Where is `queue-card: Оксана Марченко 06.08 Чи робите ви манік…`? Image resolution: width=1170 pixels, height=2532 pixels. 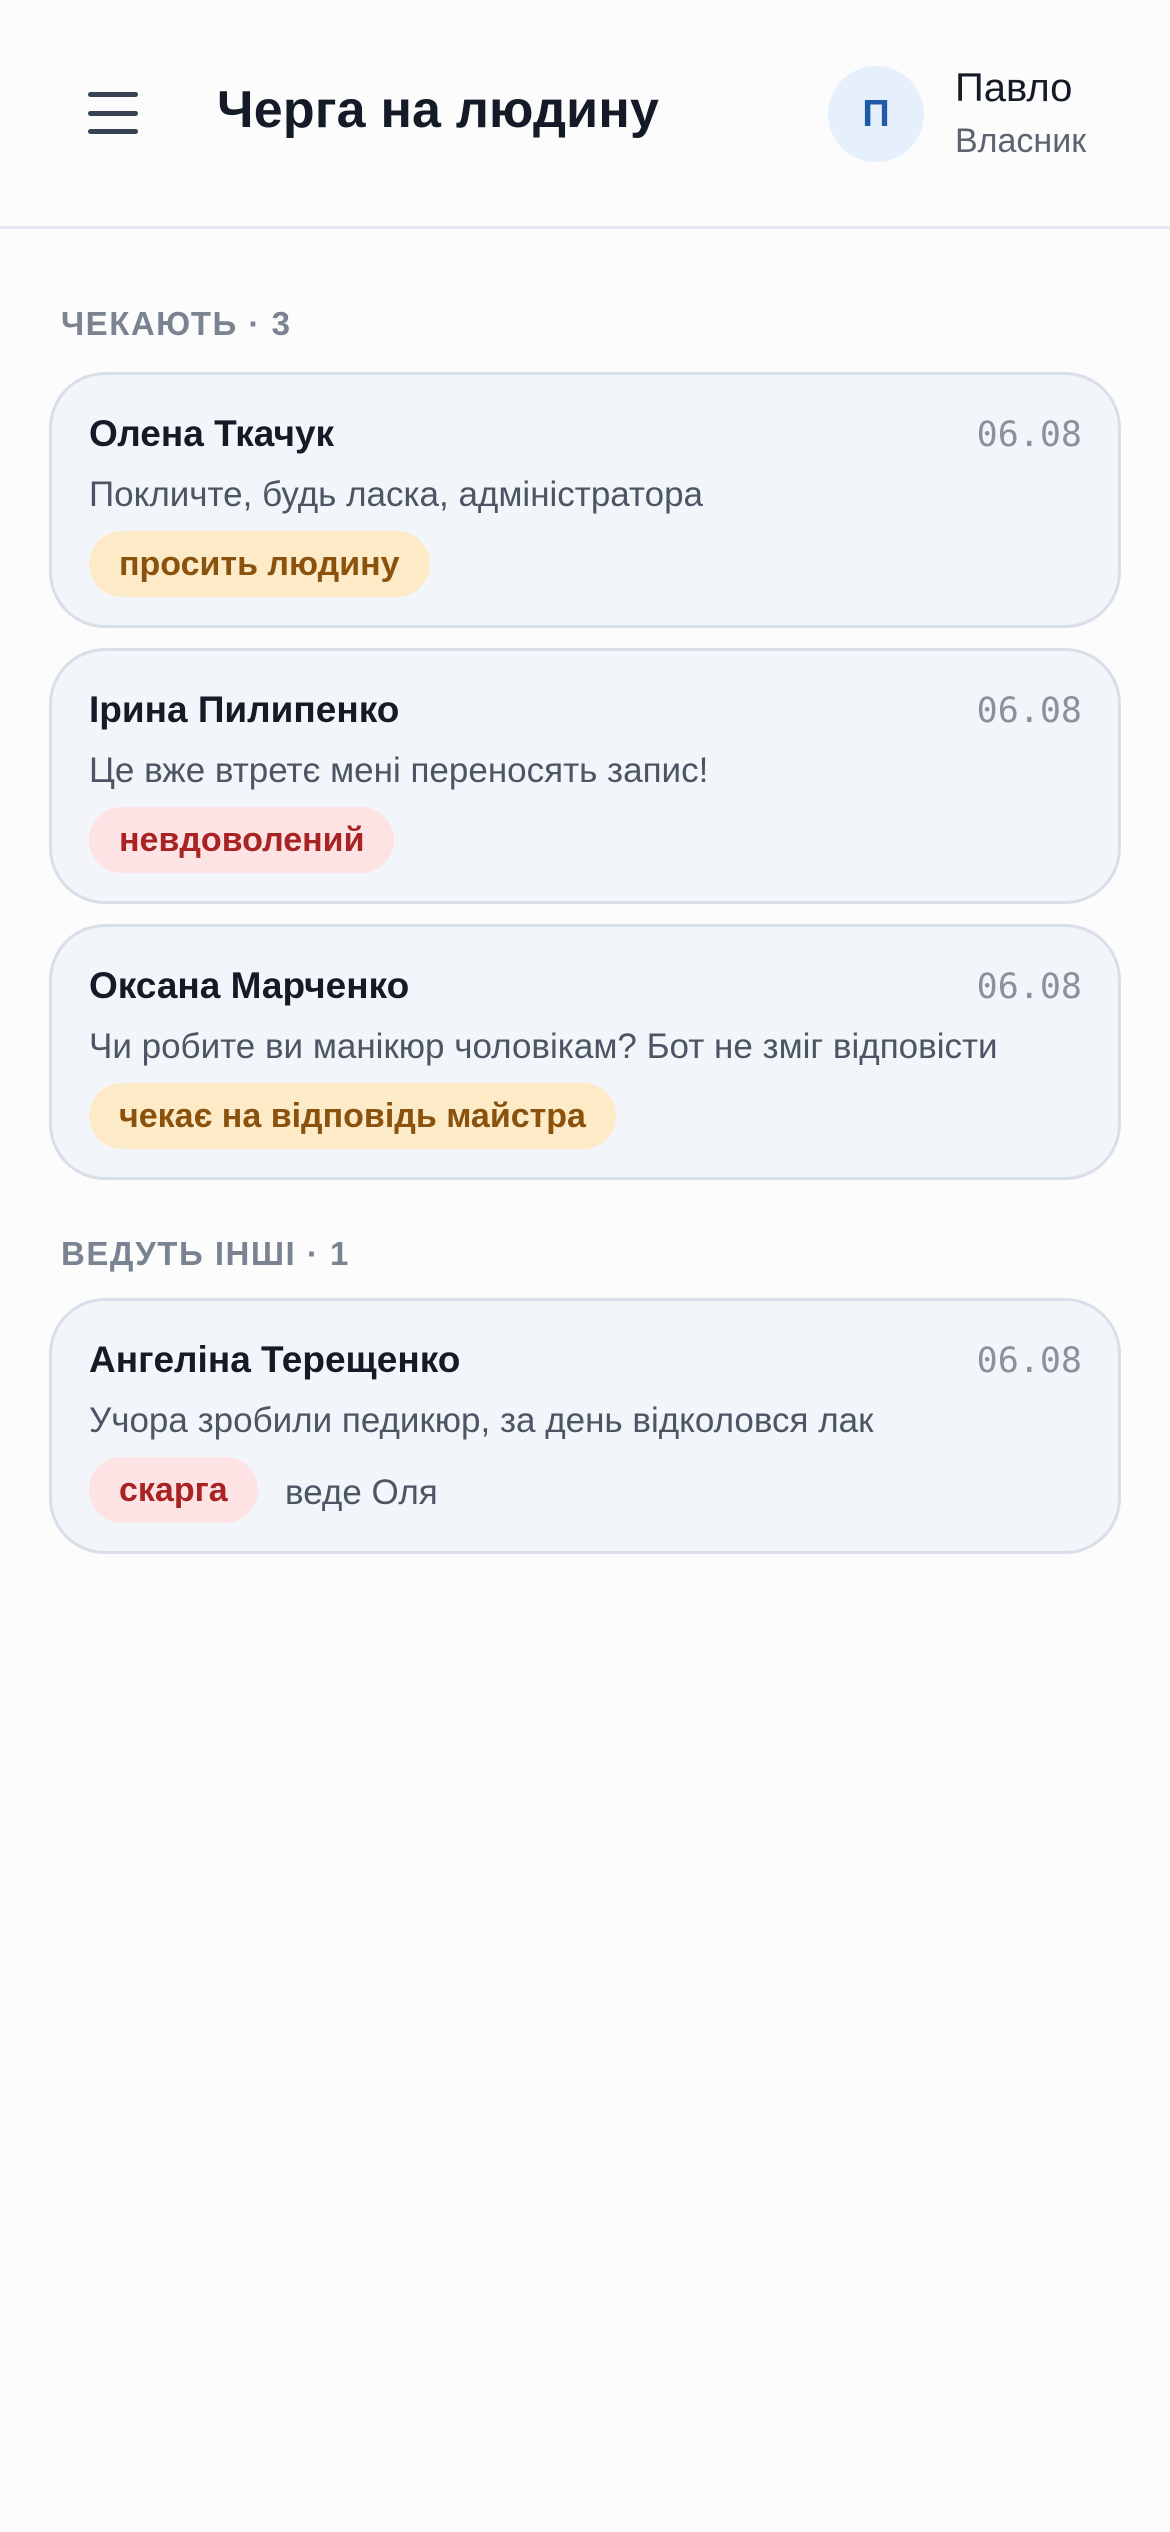 queue-card: Оксана Марченко 06.08 Чи робите ви манік… is located at coordinates (585, 1052).